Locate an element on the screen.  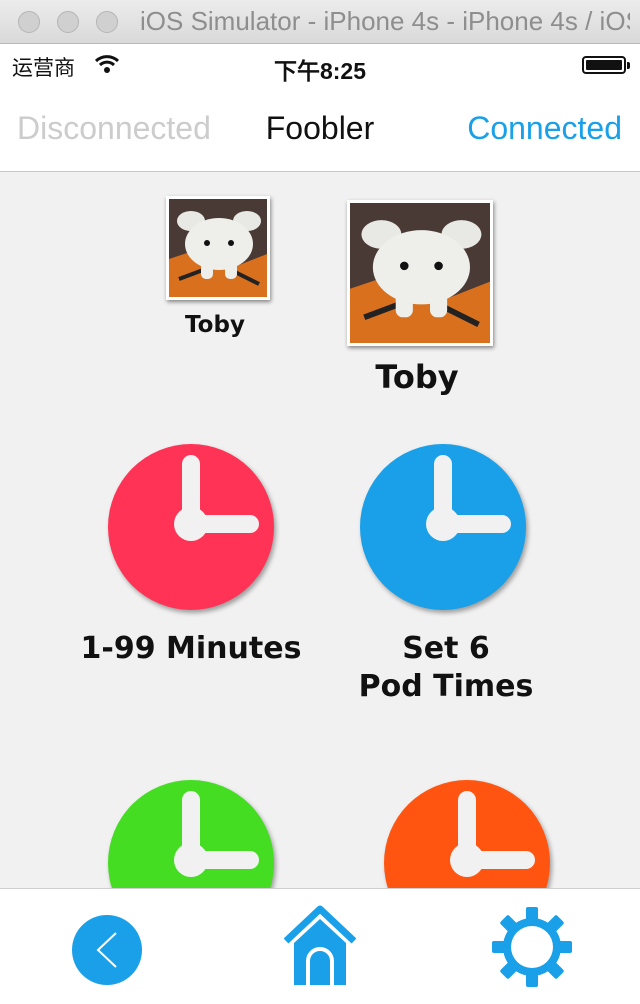
bottom-toolbar is located at coordinates (320, 946).